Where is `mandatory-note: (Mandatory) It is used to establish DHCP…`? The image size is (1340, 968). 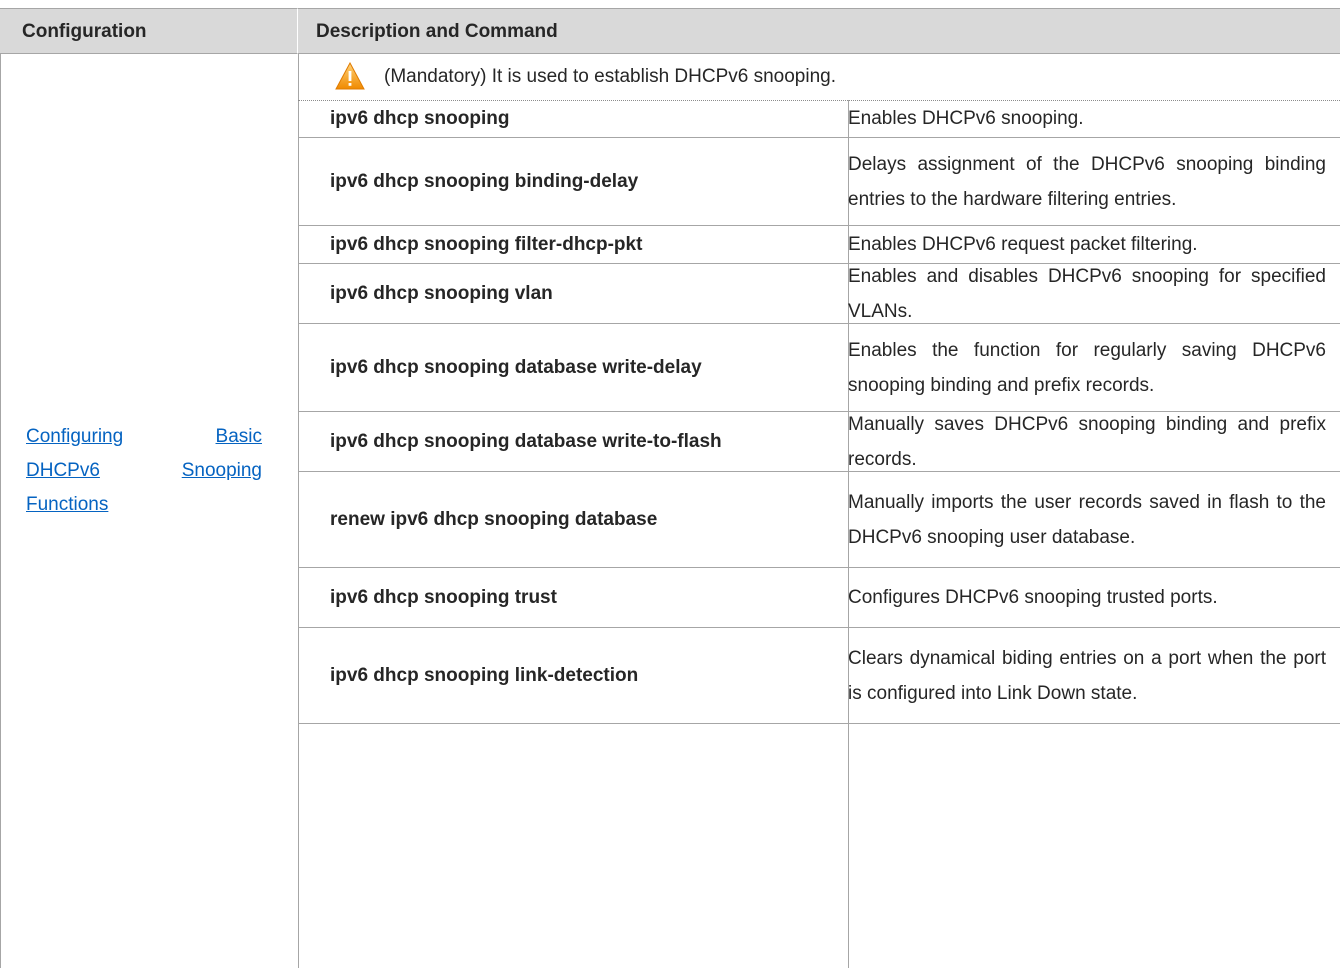
mandatory-note: (Mandatory) It is used to establish DHCP… is located at coordinates (819, 77).